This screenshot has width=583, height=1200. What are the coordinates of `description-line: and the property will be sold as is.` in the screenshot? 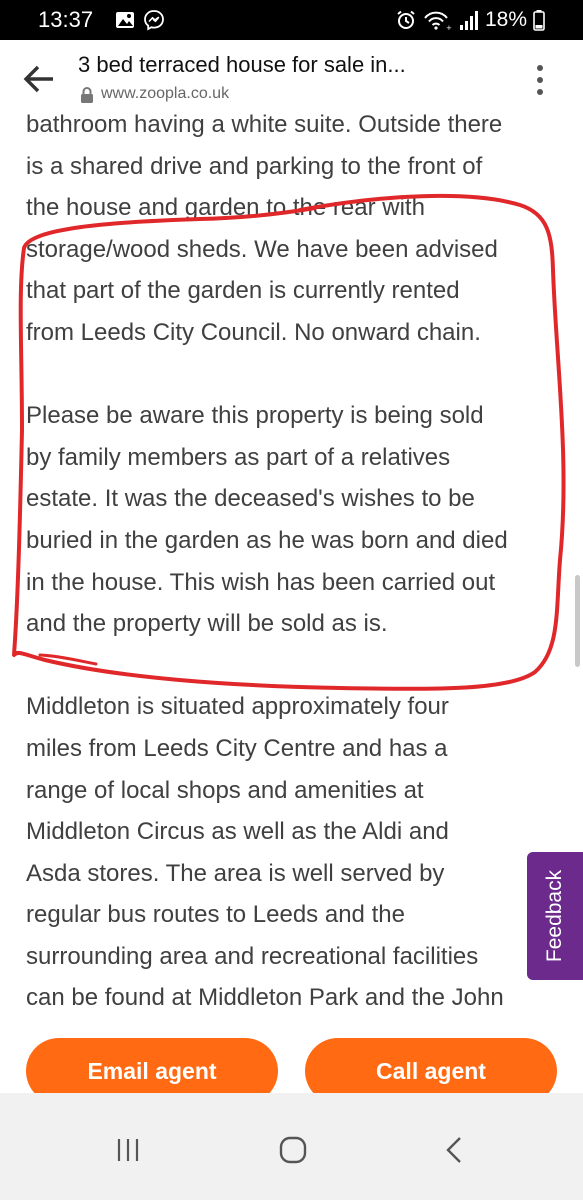 It's located at (207, 624).